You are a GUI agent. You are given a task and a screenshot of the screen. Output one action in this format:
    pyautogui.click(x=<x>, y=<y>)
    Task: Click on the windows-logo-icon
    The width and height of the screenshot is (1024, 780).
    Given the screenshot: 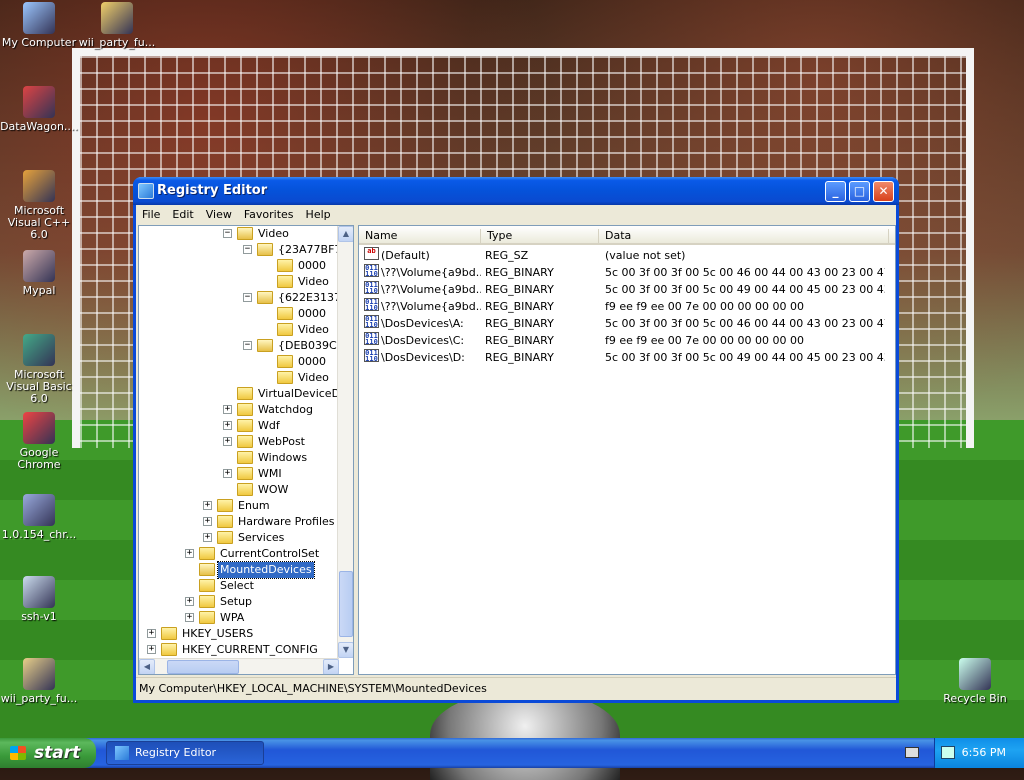 What is the action you would take?
    pyautogui.click(x=18, y=753)
    